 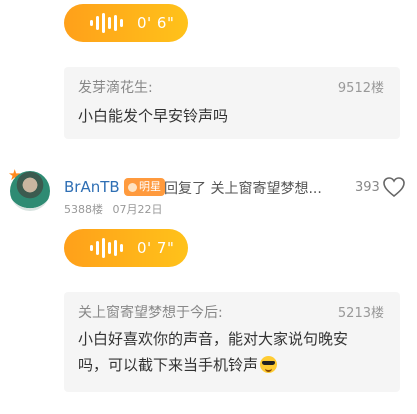 What do you see at coordinates (156, 23) in the screenshot?
I see `voice-duration: 0' 6"` at bounding box center [156, 23].